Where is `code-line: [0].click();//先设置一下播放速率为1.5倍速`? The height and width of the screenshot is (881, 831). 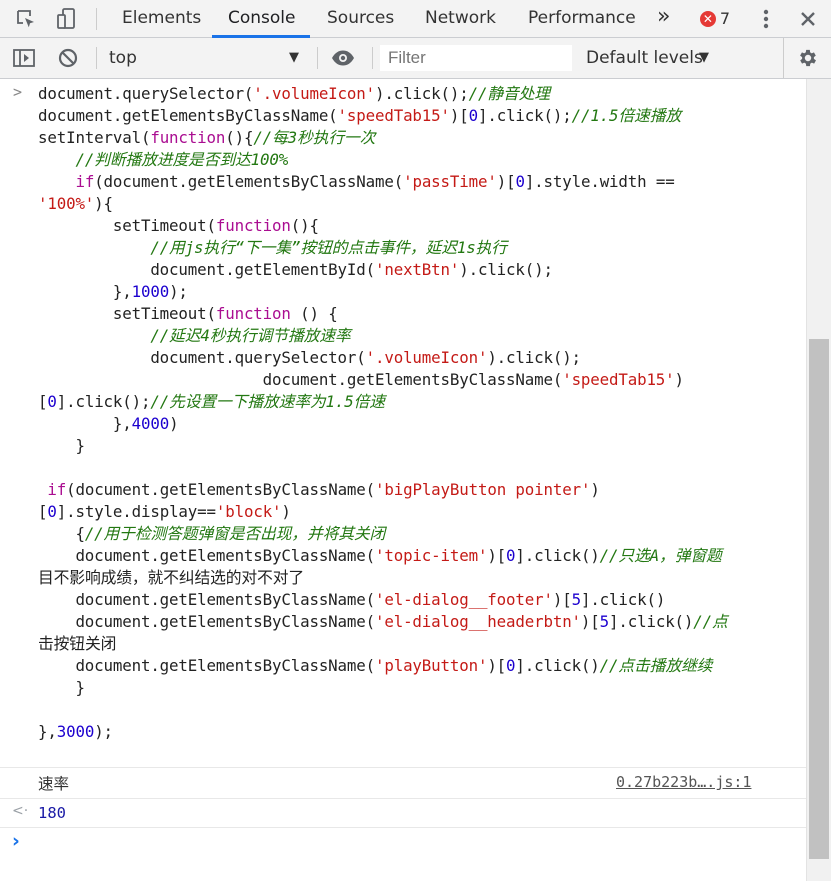 code-line: [0].click();//先设置一下播放速率为1.5倍速 is located at coordinates (211, 401).